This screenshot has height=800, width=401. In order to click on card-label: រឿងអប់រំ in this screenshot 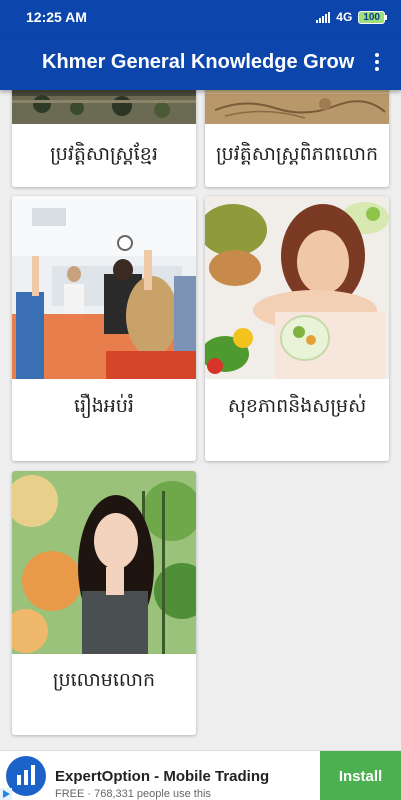, I will do `click(104, 406)`.